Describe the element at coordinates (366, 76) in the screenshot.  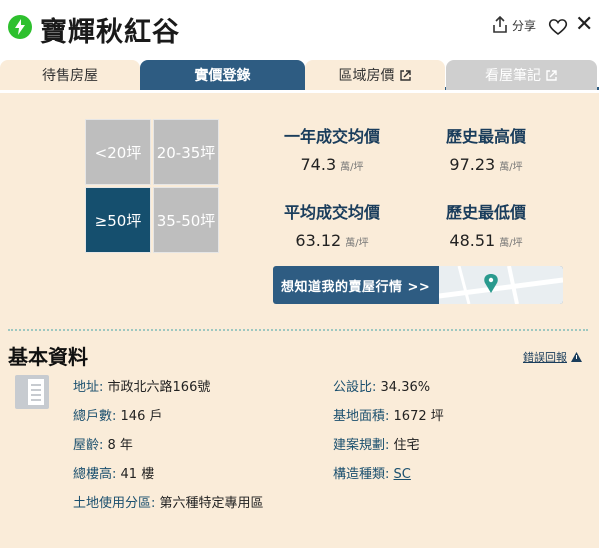
I see `tab-label: 區域房價` at that location.